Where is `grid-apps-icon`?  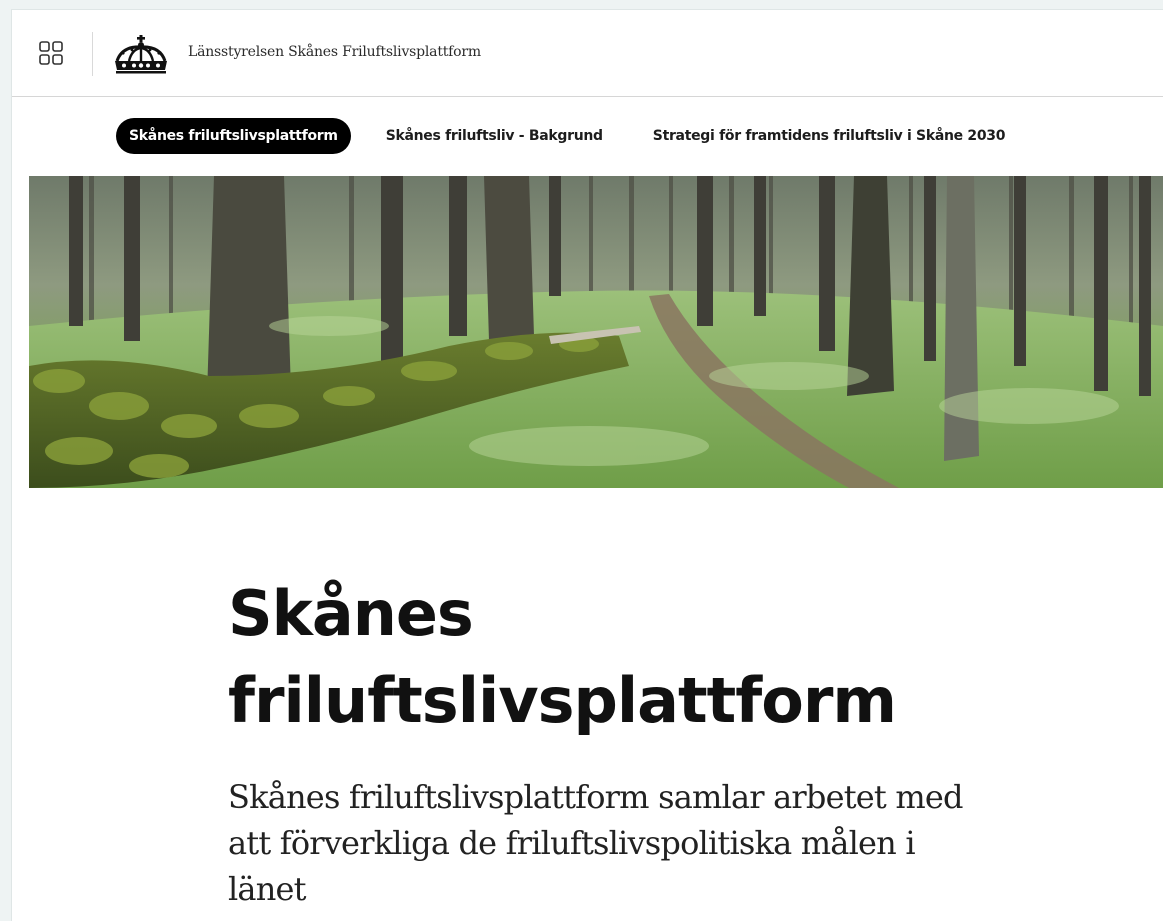 grid-apps-icon is located at coordinates (51, 53).